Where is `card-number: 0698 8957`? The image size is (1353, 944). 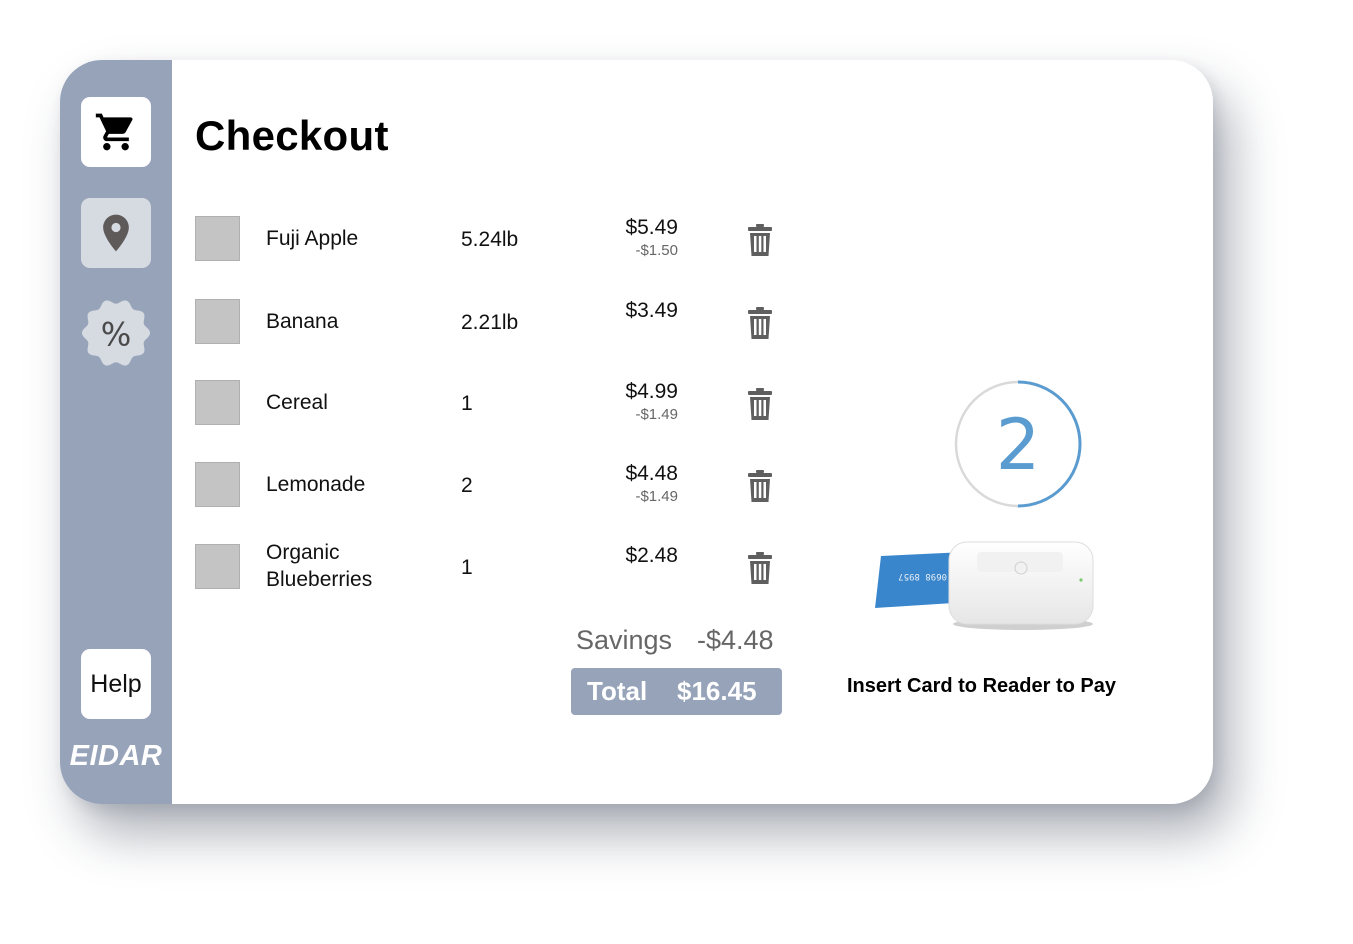 card-number: 0698 8957 is located at coordinates (922, 576).